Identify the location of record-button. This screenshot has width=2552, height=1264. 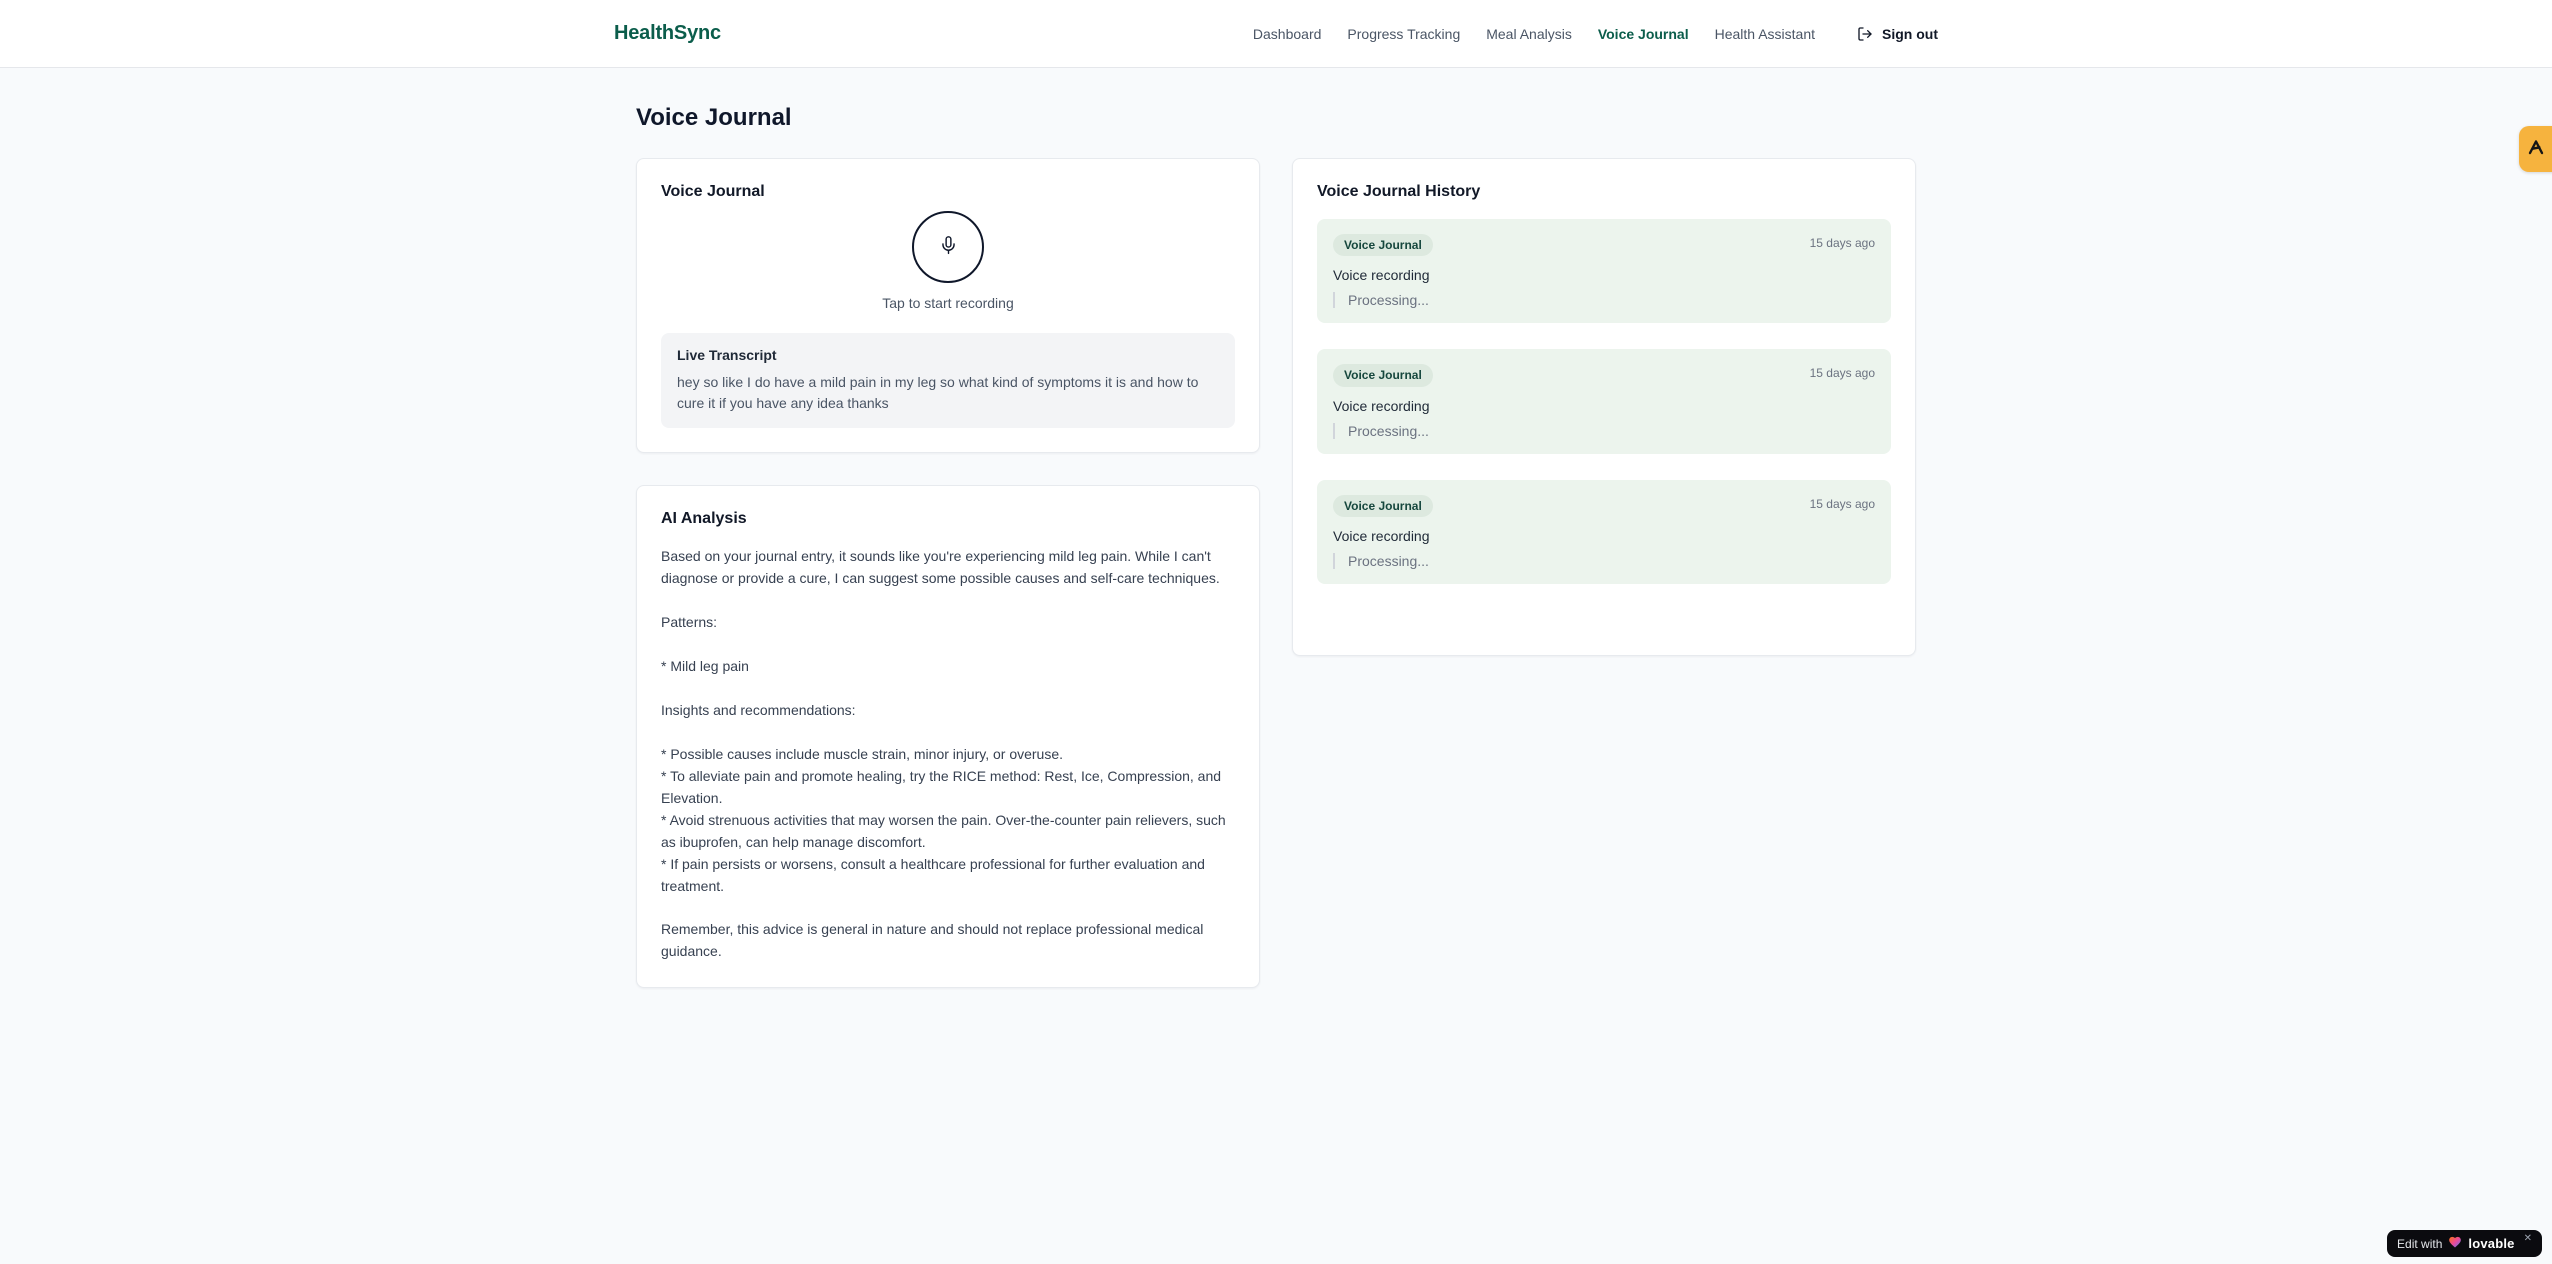
(948, 247).